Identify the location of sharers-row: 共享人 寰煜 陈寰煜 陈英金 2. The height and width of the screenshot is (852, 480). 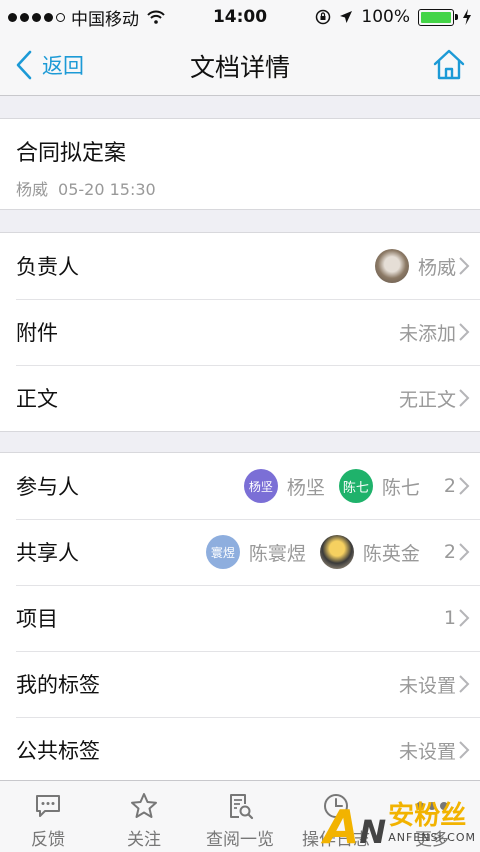
(240, 552).